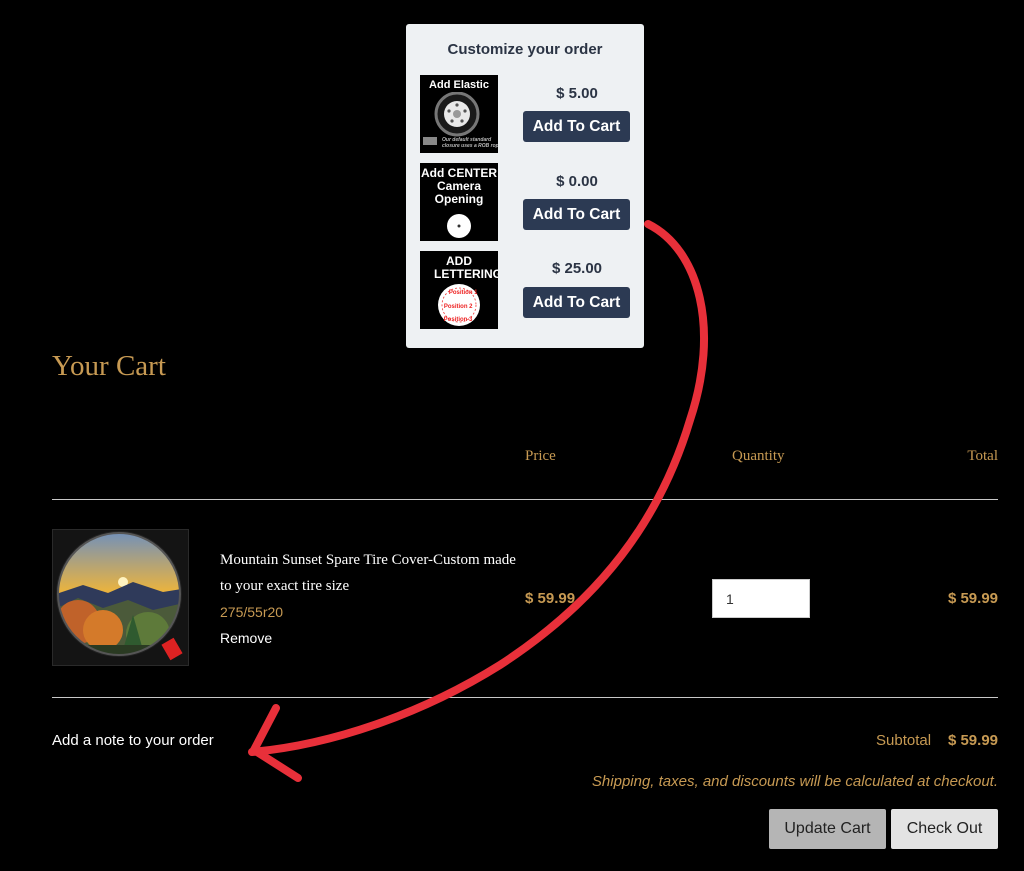  What do you see at coordinates (577, 268) in the screenshot?
I see `lettering-price: $ 25.00` at bounding box center [577, 268].